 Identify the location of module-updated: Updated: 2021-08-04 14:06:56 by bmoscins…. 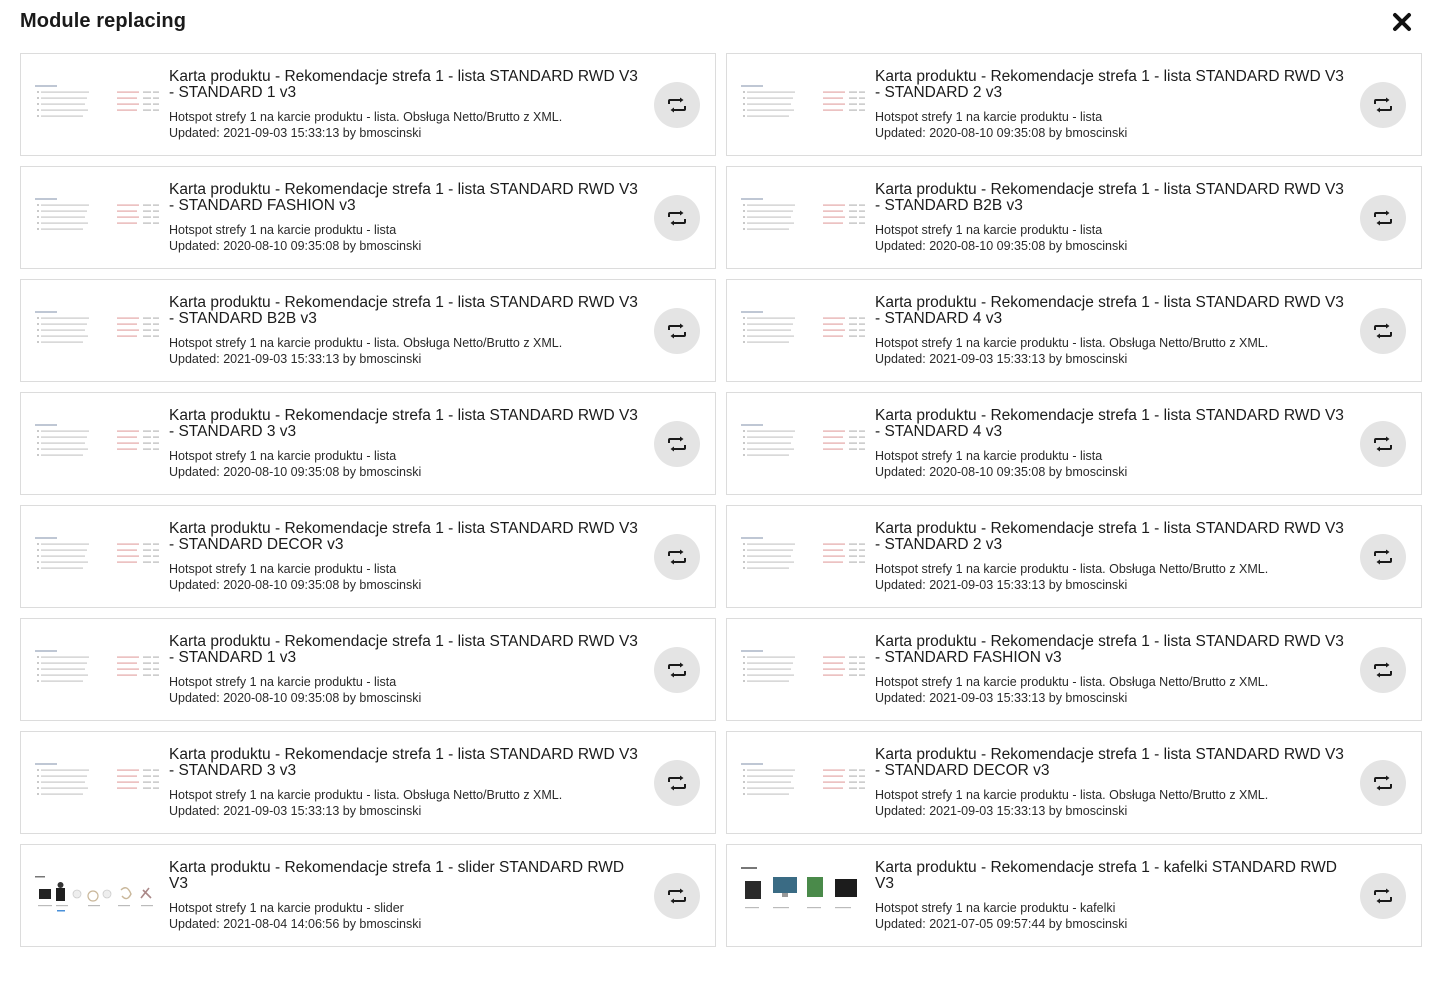
(295, 924).